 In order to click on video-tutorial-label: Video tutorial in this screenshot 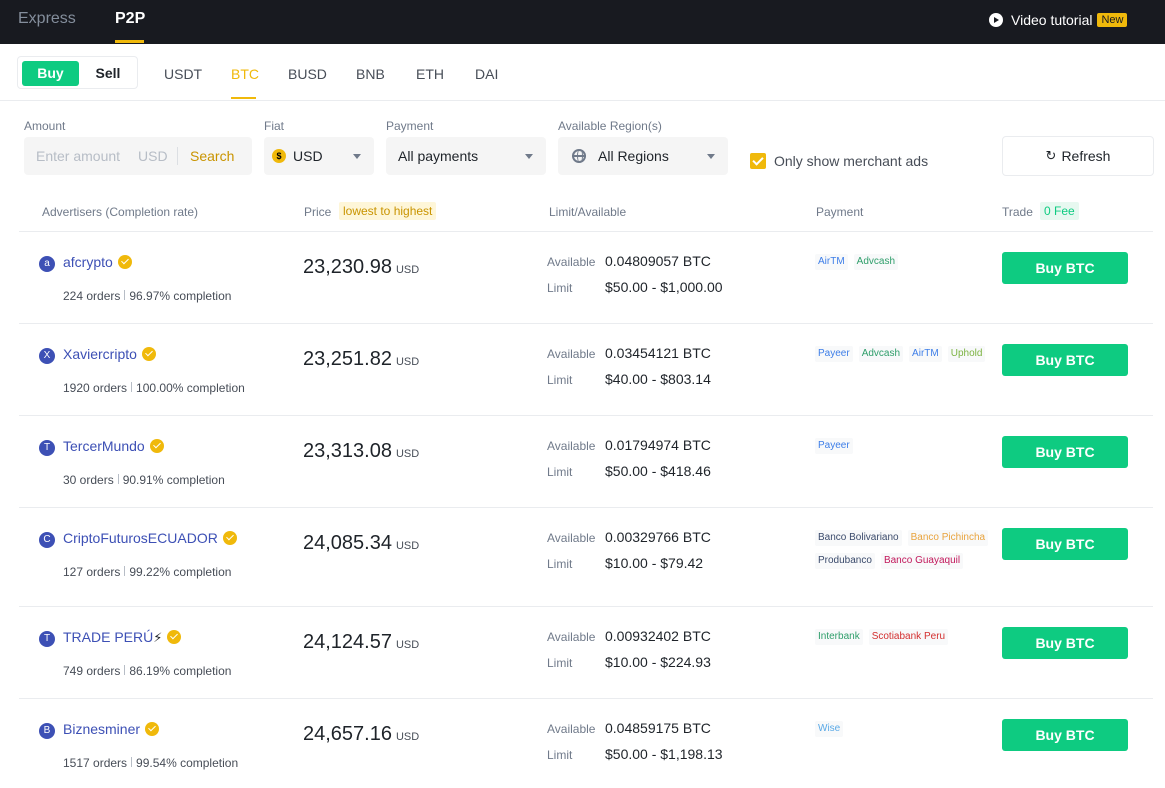, I will do `click(1052, 20)`.